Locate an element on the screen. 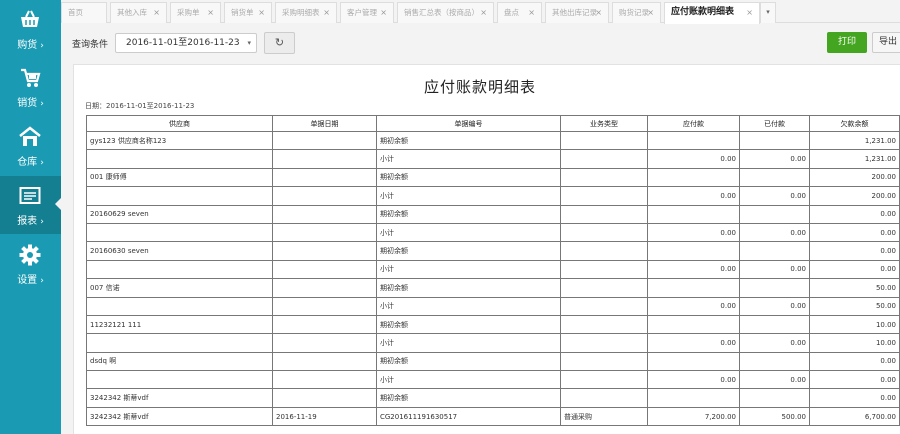 The width and height of the screenshot is (900, 434). cell-balance: 200.00 is located at coordinates (854, 196).